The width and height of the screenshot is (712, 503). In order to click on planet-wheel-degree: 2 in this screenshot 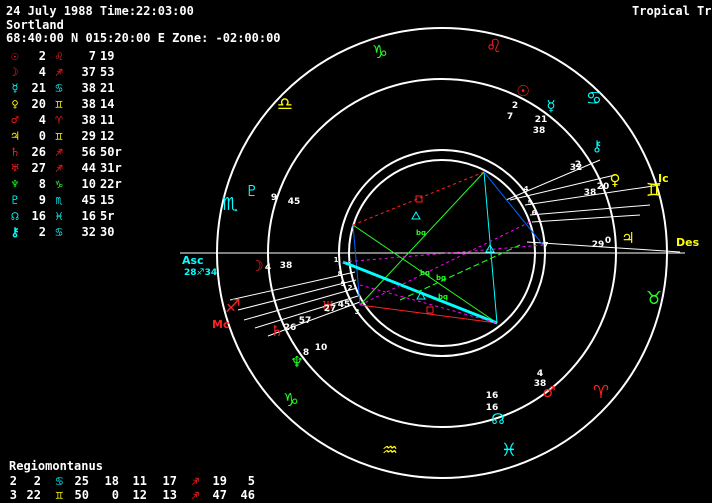, I will do `click(515, 106)`.